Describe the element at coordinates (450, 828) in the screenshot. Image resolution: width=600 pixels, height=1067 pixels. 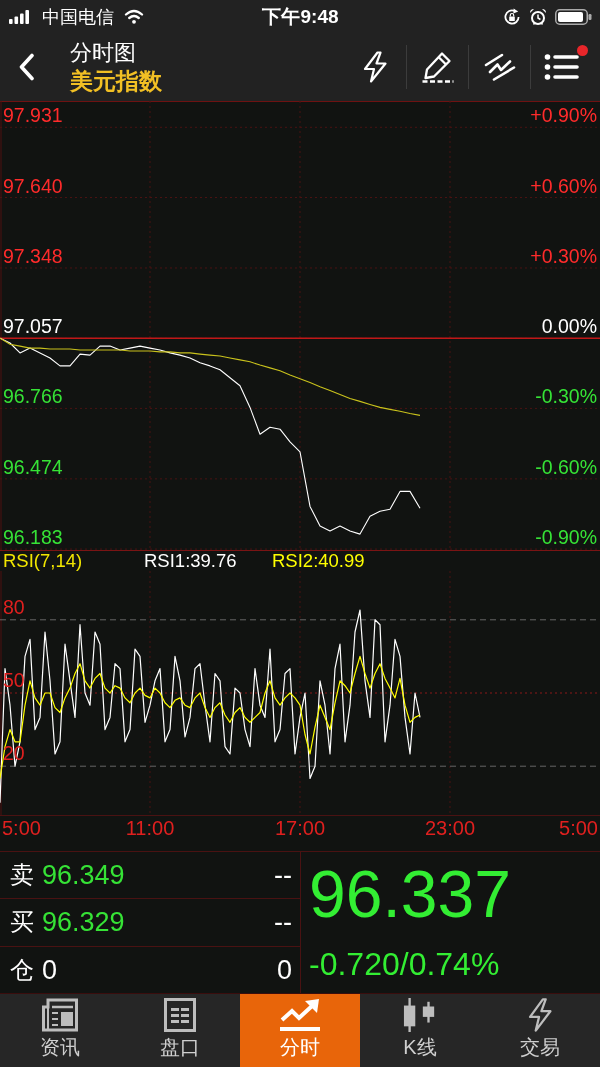
I see `time-axis-label: 23:00` at that location.